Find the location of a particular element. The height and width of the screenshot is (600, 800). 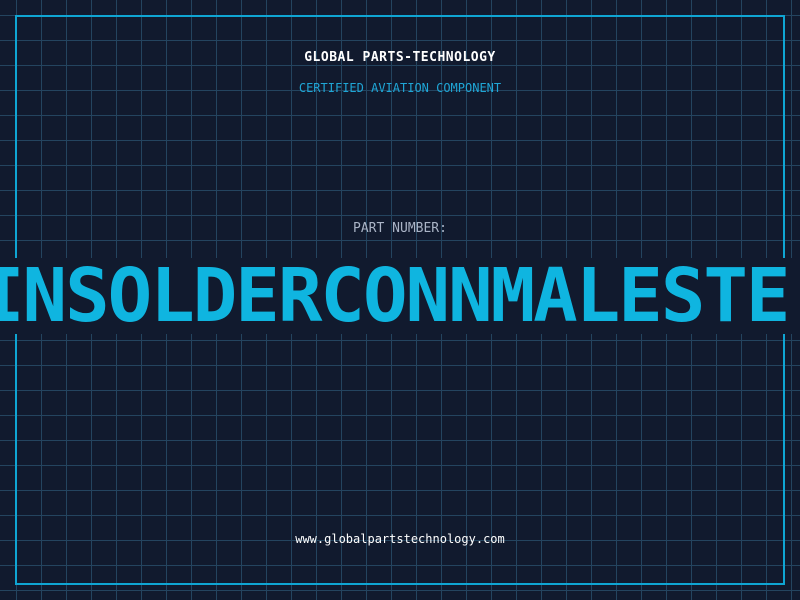

brand-title: GLOBAL PARTS-TECHNOLOGY is located at coordinates (400, 57).